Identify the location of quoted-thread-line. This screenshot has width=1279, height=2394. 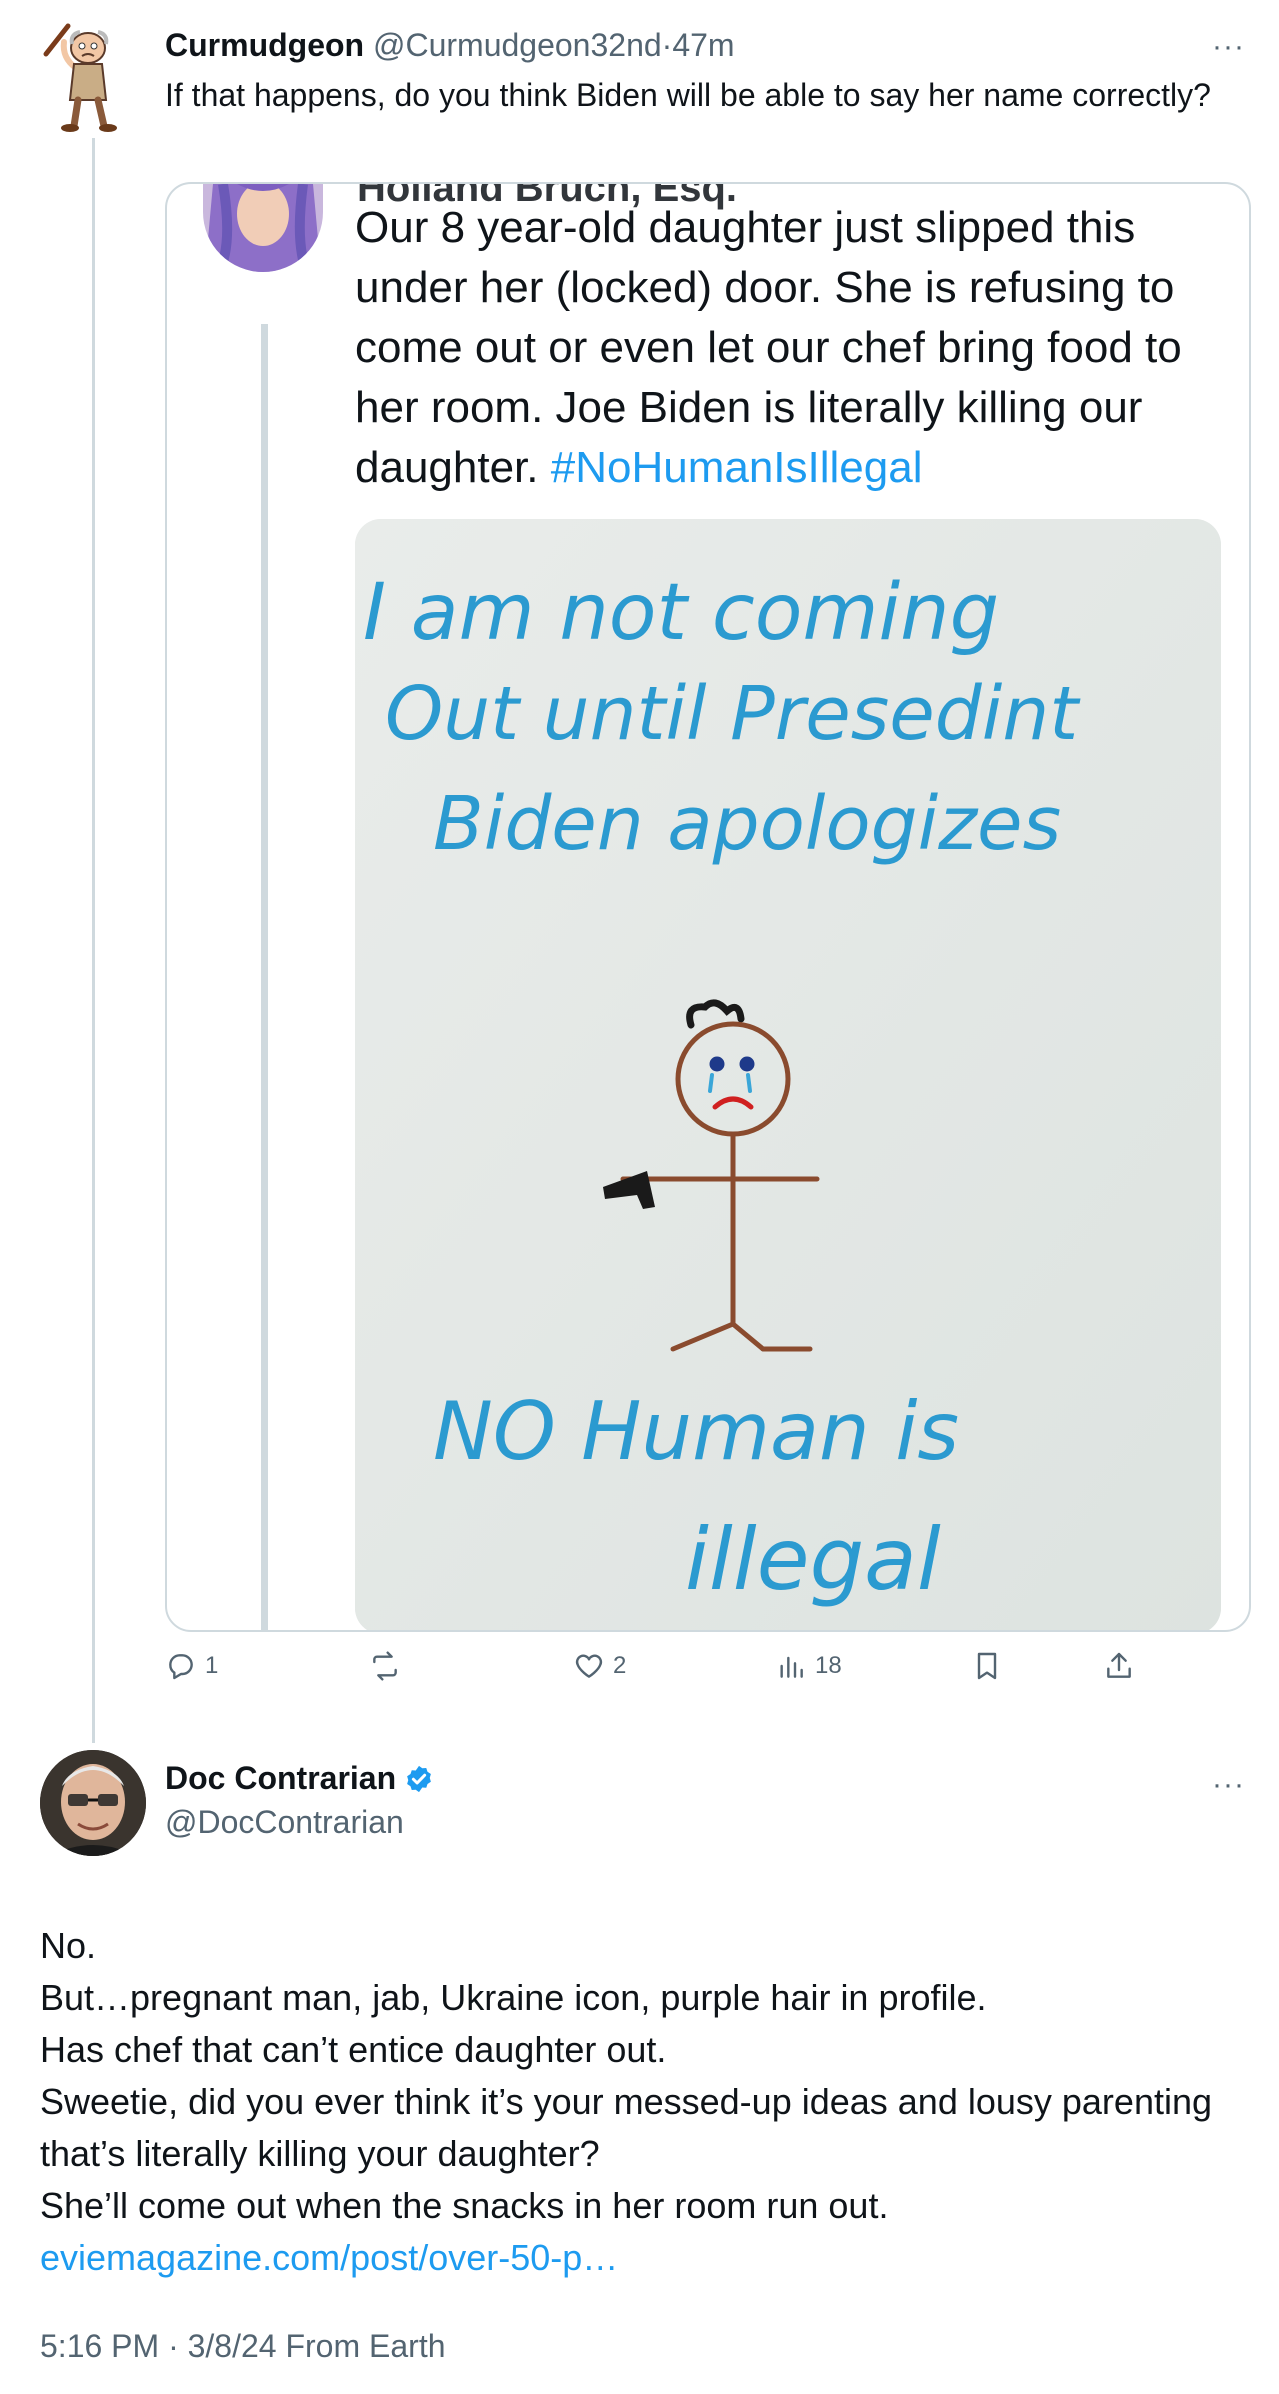
(264, 977).